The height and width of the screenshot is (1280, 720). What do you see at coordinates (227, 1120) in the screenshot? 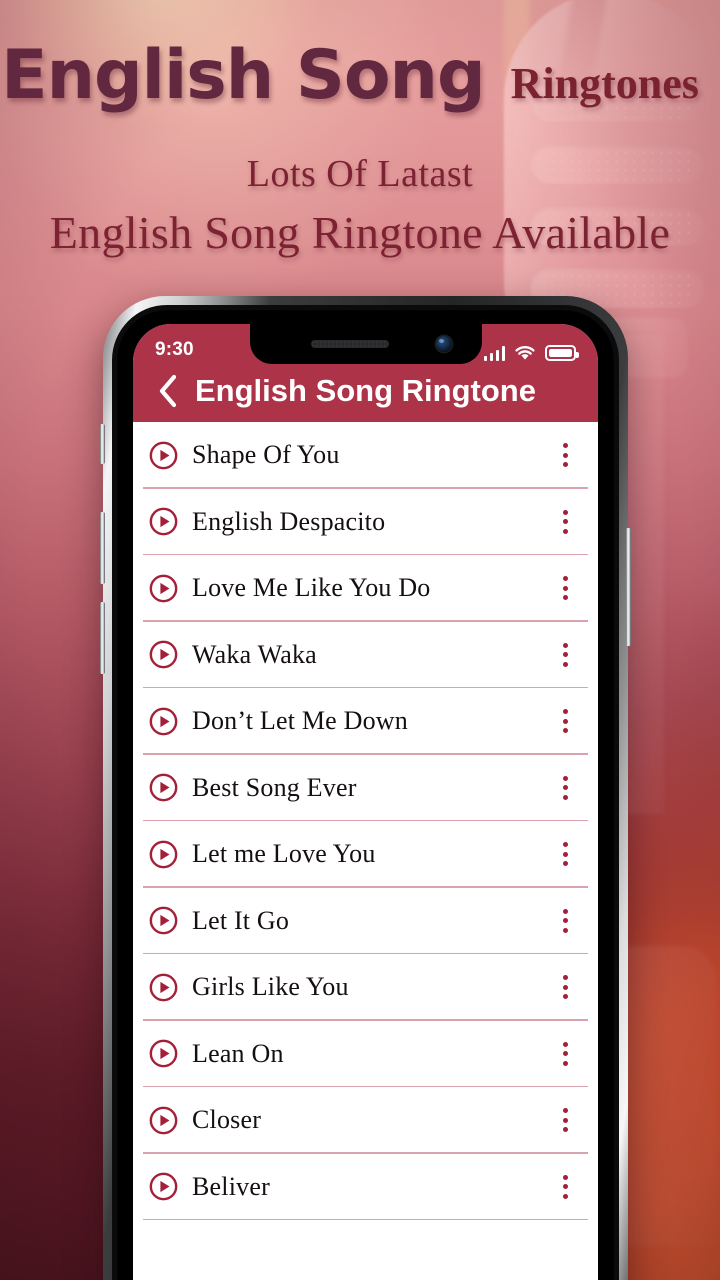
I see `ringtone-title: Closer` at bounding box center [227, 1120].